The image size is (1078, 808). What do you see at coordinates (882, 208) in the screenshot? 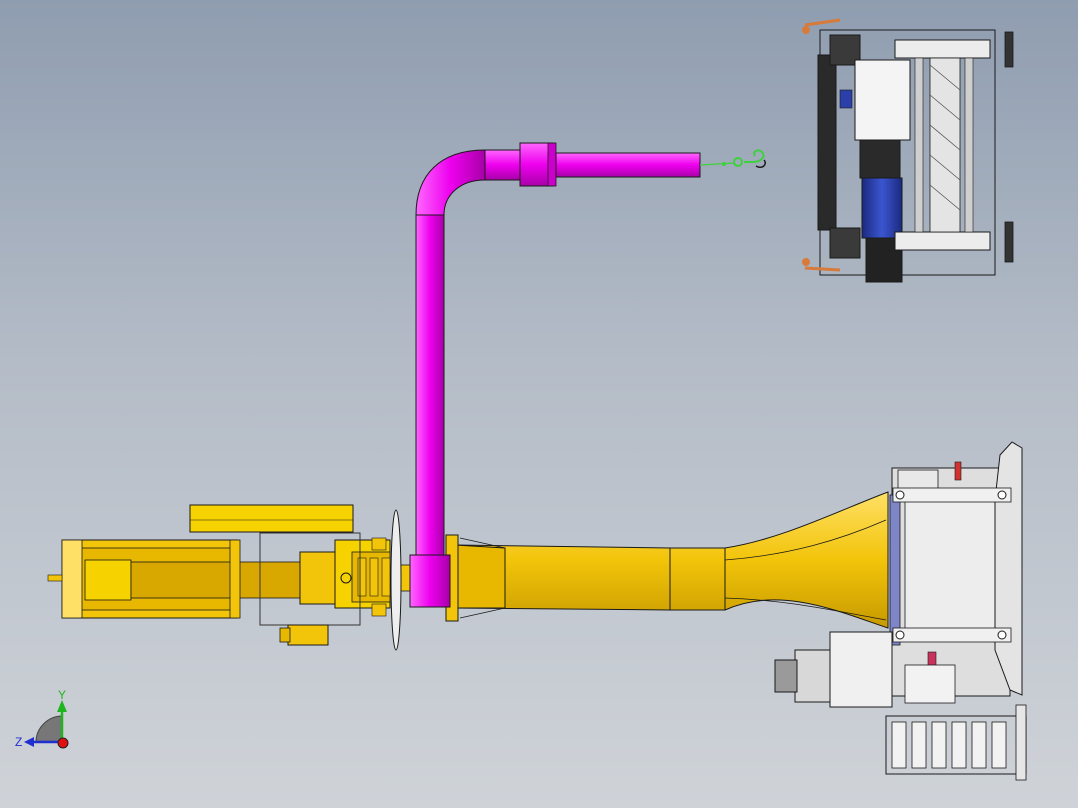
I see `effector-blue-motor` at bounding box center [882, 208].